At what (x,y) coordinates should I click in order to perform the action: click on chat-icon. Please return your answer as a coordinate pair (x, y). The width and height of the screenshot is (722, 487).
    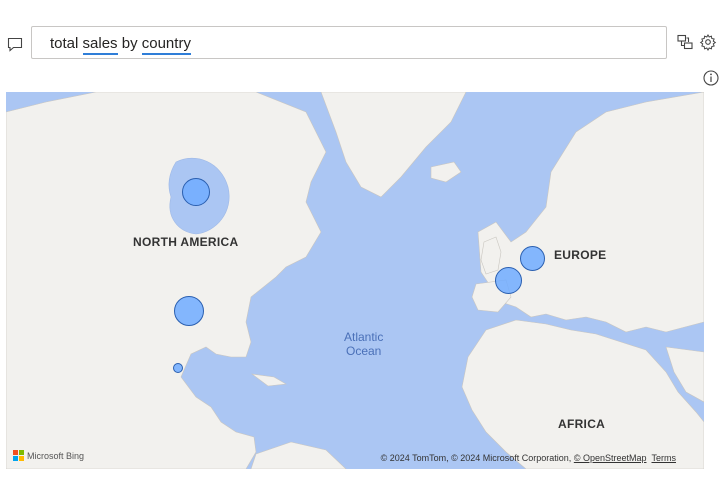
    Looking at the image, I should click on (15, 44).